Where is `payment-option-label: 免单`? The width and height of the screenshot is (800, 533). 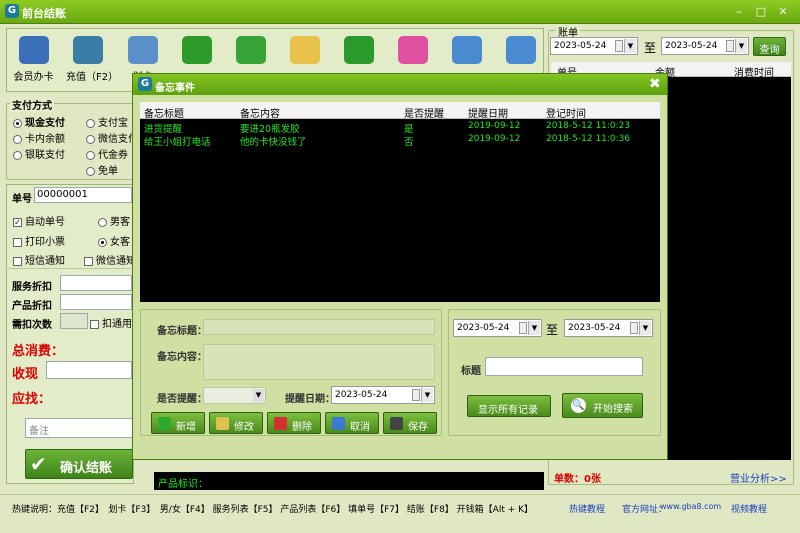
payment-option-label: 免单 is located at coordinates (108, 171).